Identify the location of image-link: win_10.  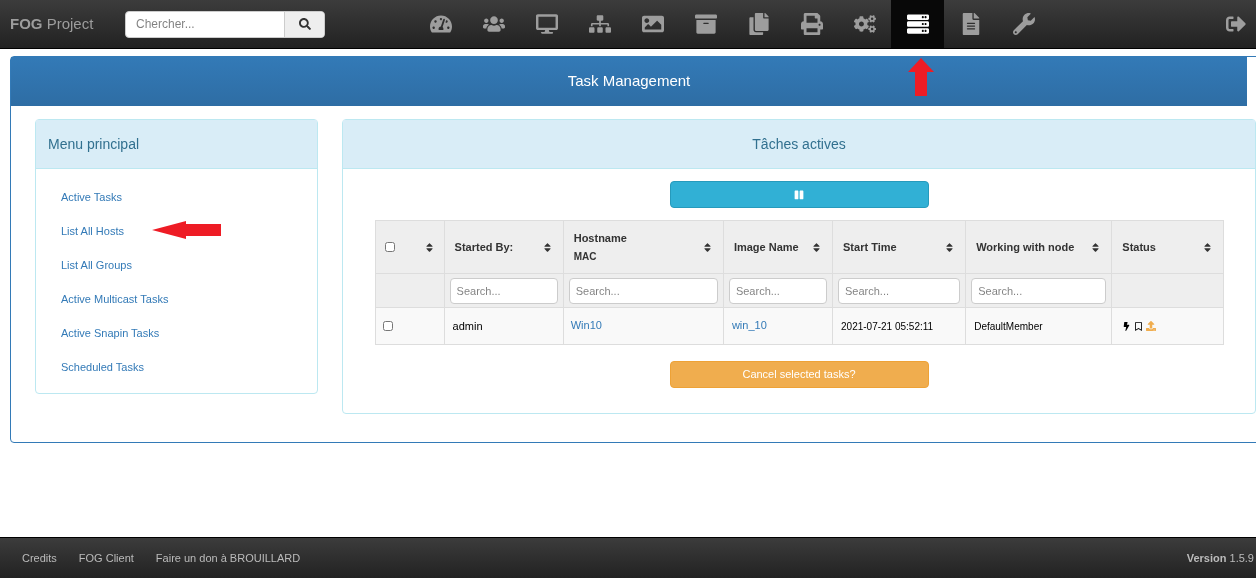
(749, 325).